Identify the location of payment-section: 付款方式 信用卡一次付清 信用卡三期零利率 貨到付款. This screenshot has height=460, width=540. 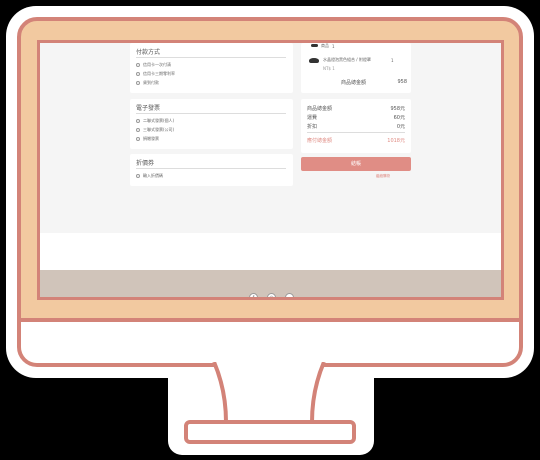
(211, 68).